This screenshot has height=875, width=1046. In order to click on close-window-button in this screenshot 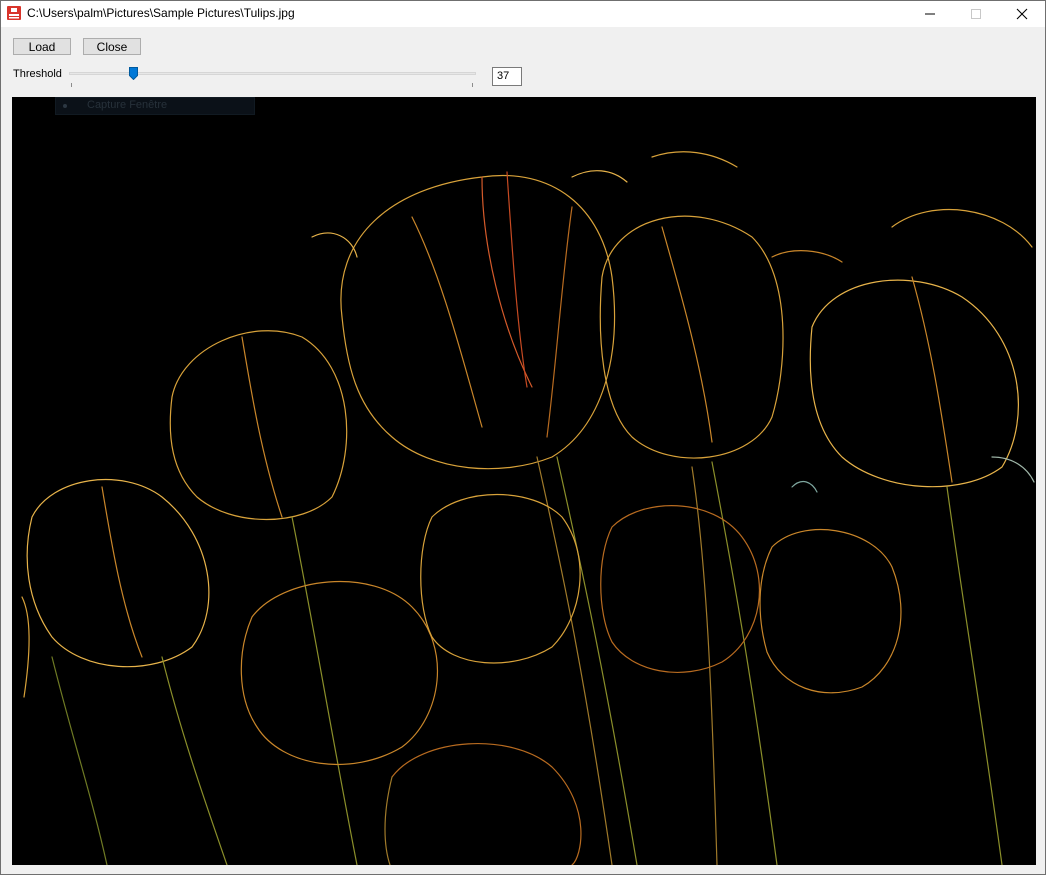, I will do `click(1022, 14)`.